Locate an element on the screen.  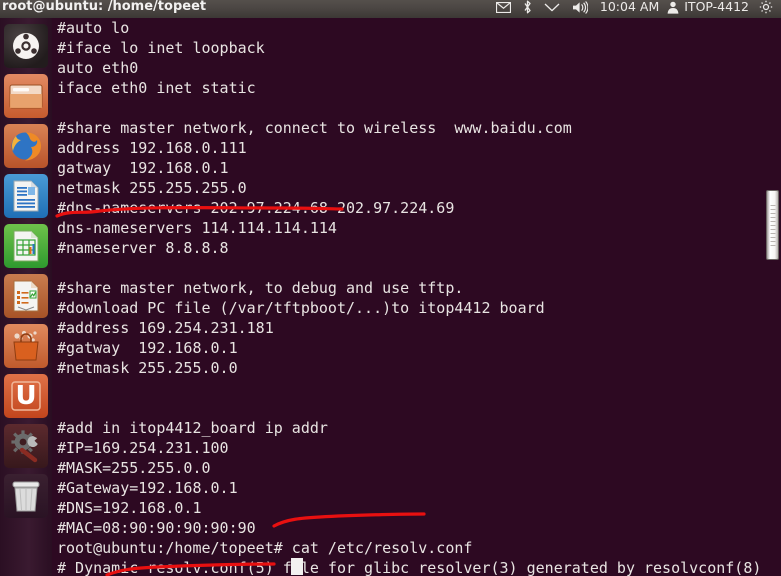
launcher-item-trash is located at coordinates (26, 496).